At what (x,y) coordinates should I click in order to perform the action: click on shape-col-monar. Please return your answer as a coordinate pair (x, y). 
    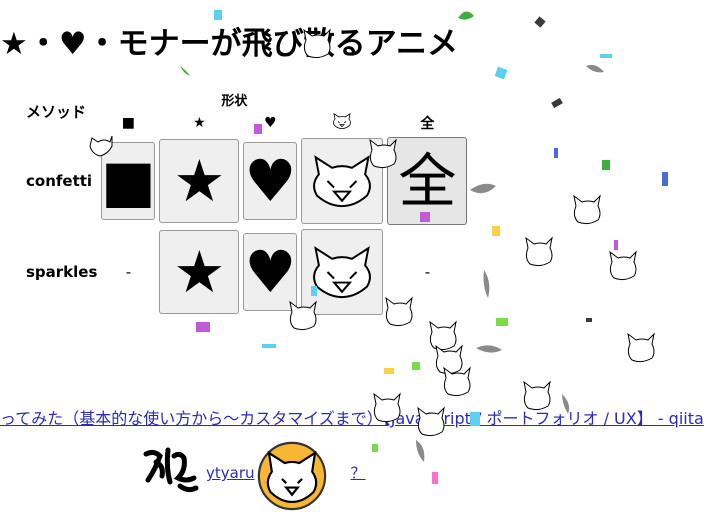
    Looking at the image, I should click on (342, 122).